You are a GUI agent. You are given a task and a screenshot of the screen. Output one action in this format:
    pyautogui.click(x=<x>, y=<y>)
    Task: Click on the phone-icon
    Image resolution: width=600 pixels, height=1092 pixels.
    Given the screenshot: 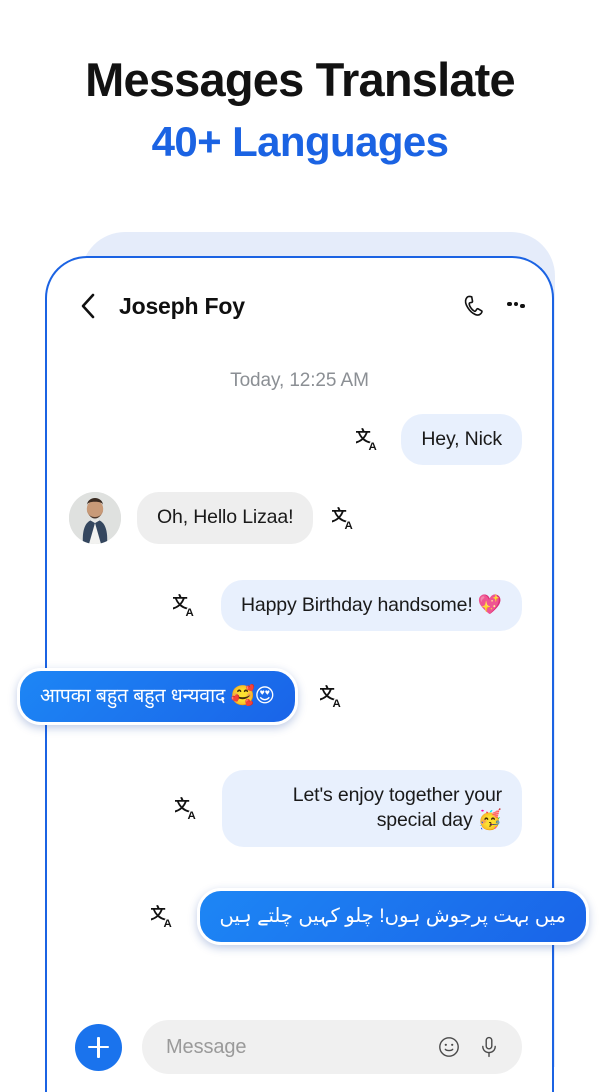 What is the action you would take?
    pyautogui.click(x=474, y=306)
    